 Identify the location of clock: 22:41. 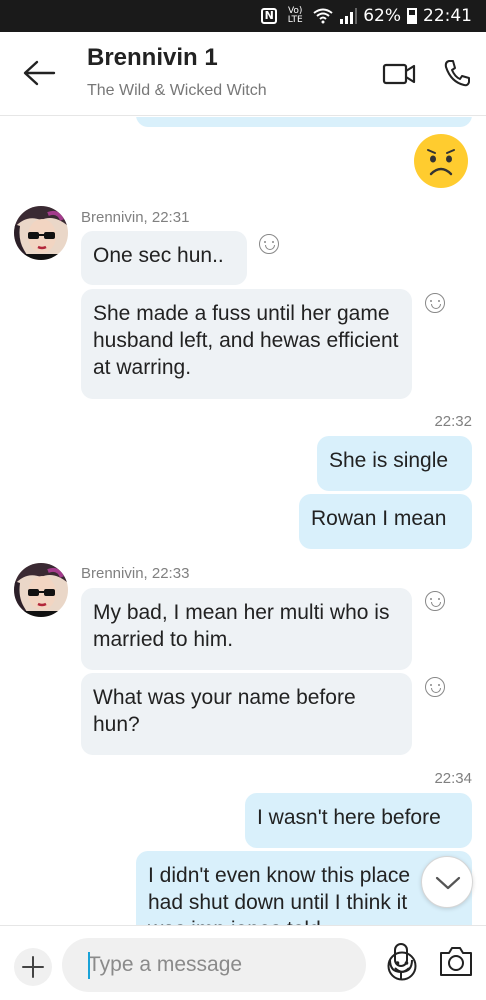
(447, 16).